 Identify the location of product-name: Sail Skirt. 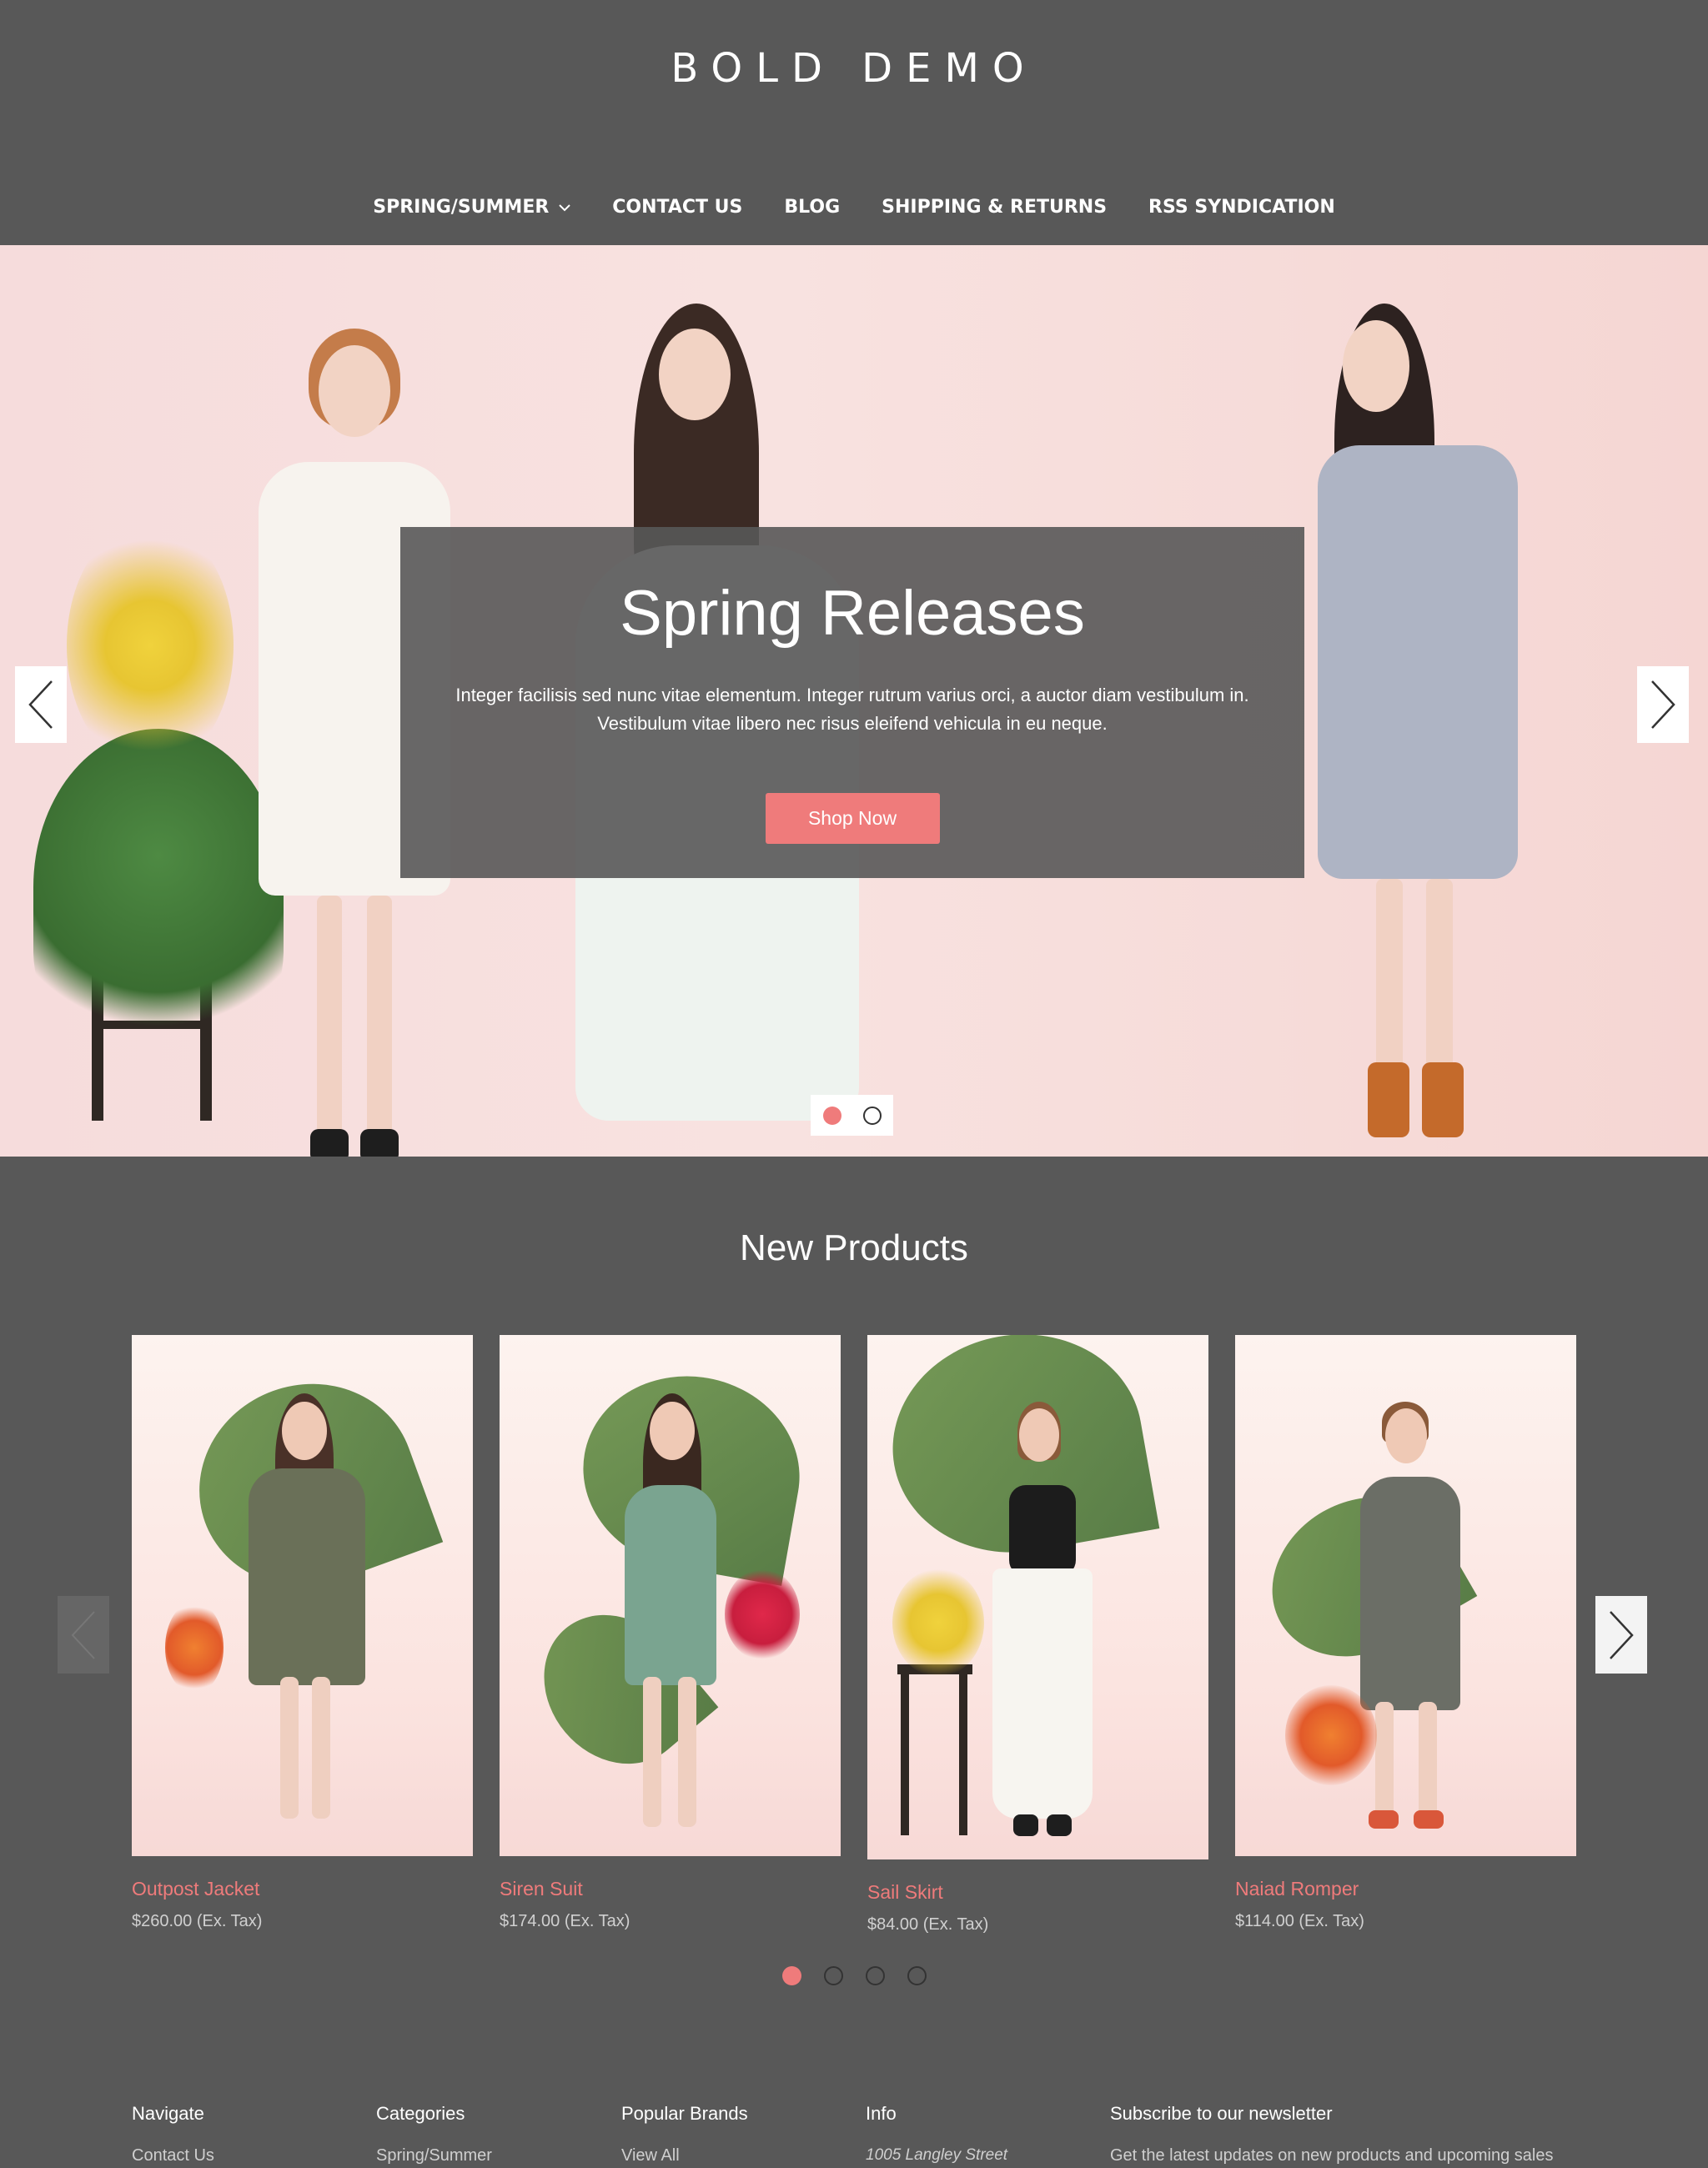
(1037, 1892).